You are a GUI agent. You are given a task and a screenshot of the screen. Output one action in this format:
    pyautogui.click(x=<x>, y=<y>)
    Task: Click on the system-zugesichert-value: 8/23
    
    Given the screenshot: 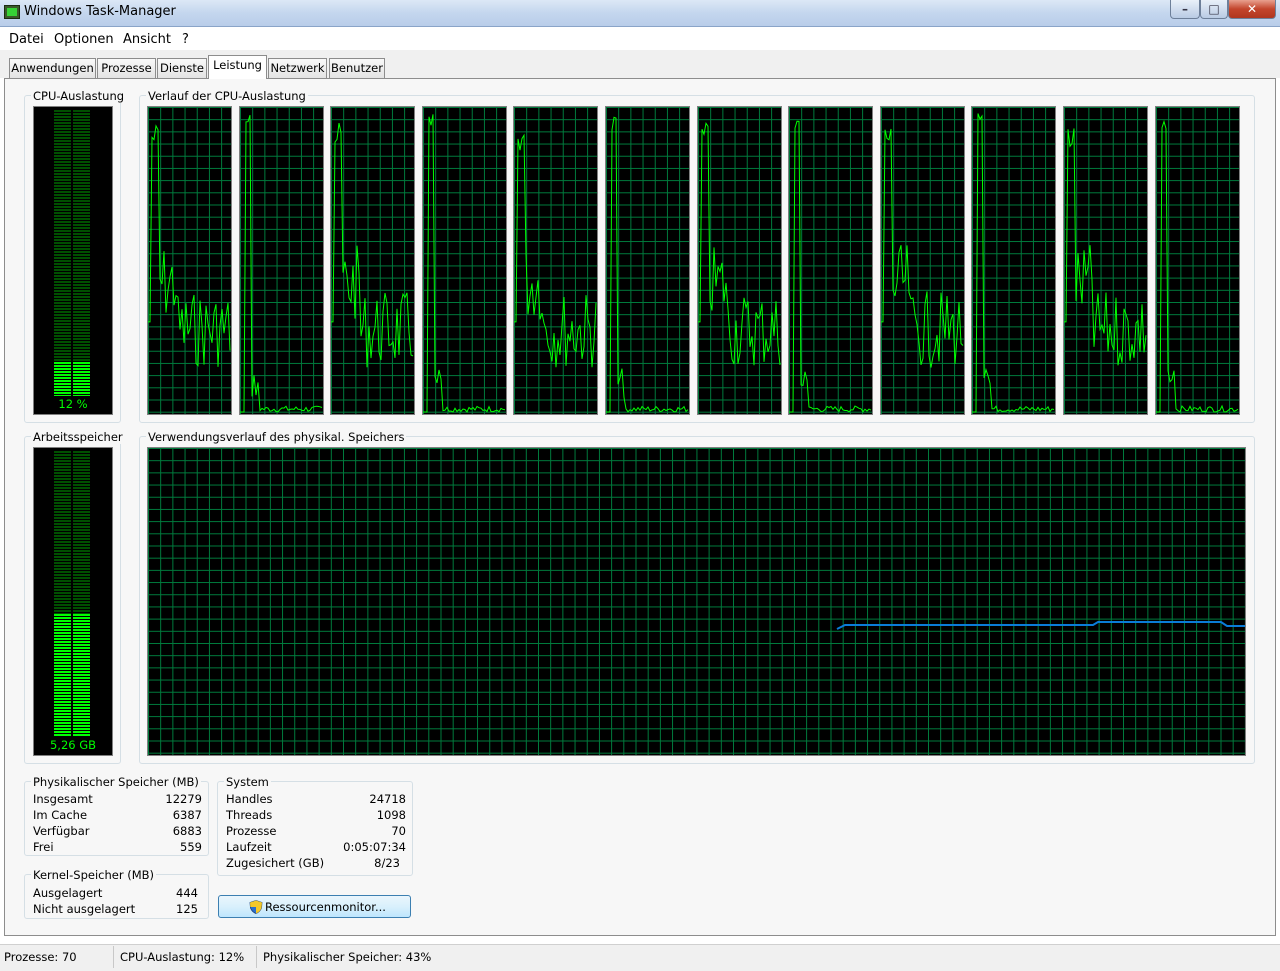 What is the action you would take?
    pyautogui.click(x=387, y=863)
    